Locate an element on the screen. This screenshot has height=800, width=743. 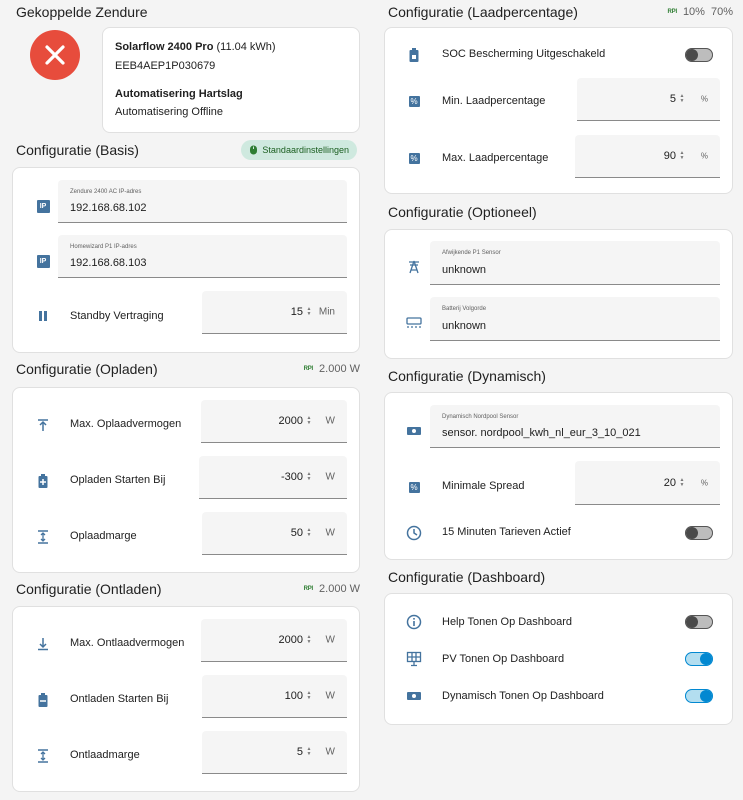
default-settings-chip: Standaardinstellingen is located at coordinates (299, 150).